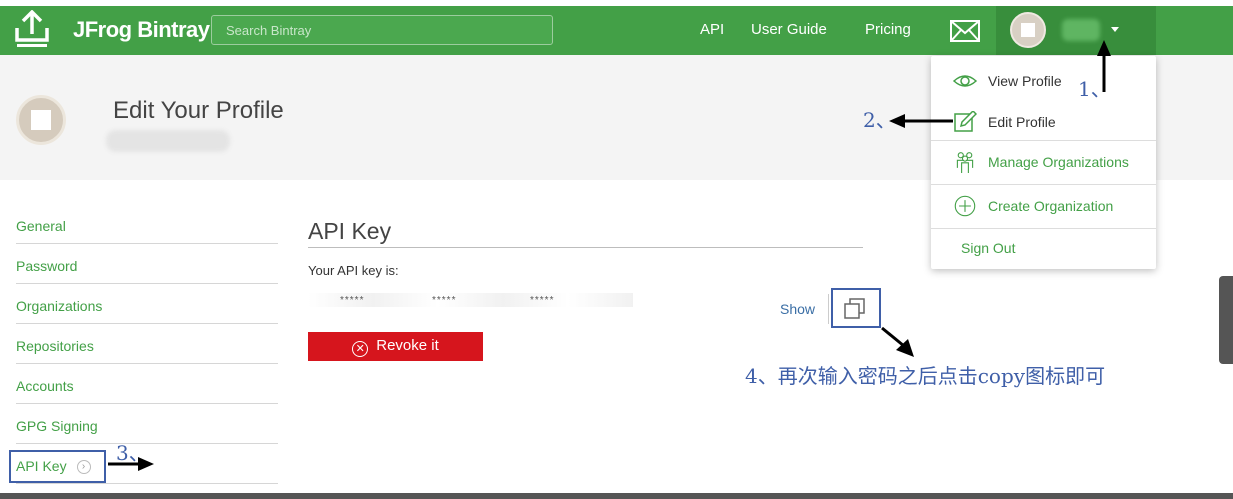  I want to click on menu-item-label: Manage Organizations, so click(1058, 162).